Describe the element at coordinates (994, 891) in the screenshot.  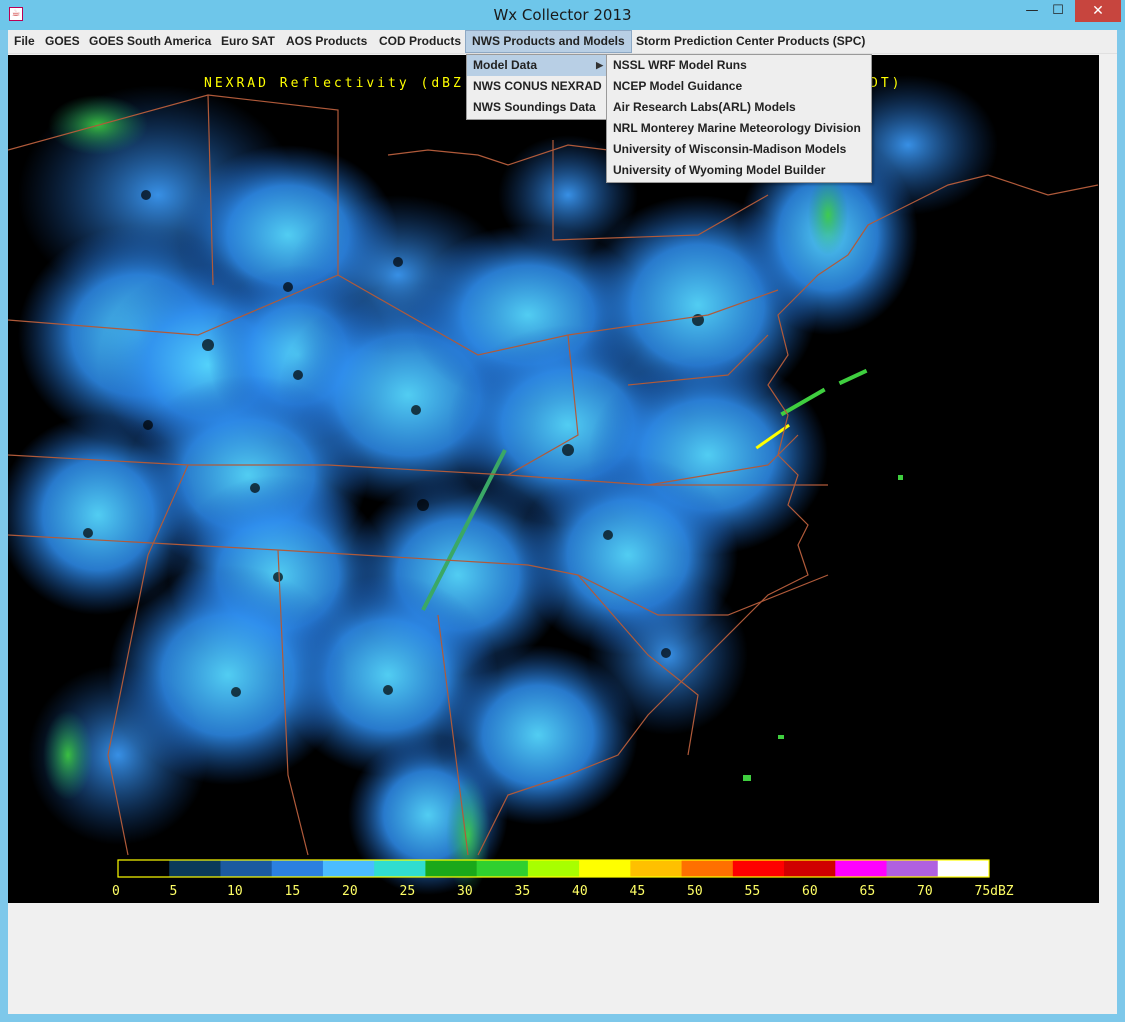
I see `dbz-scale-label: 75dBZ` at that location.